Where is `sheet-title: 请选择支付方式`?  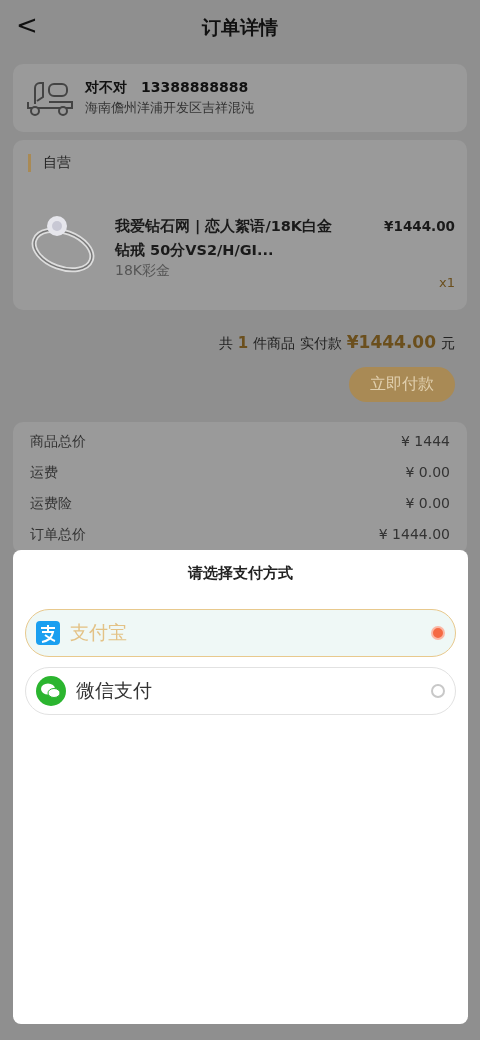
sheet-title: 请选择支付方式 is located at coordinates (240, 573).